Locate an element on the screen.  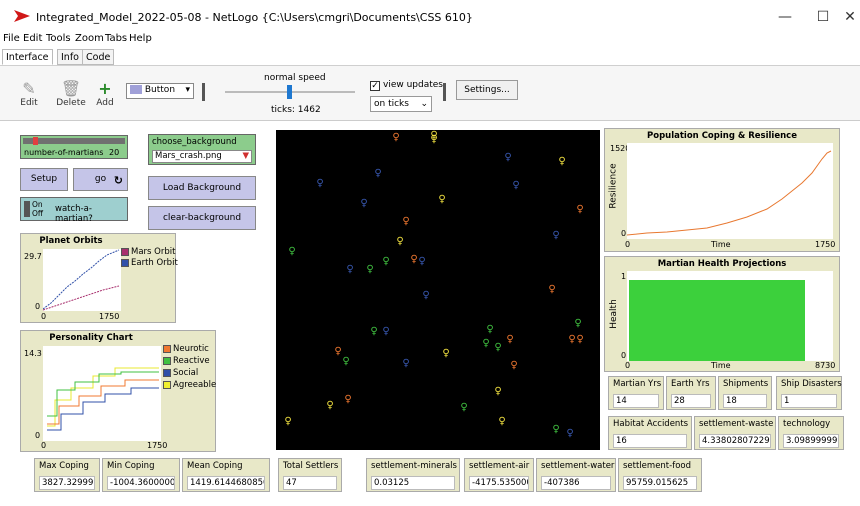
edit-tool: ✎ Edit is located at coordinates (29, 94).